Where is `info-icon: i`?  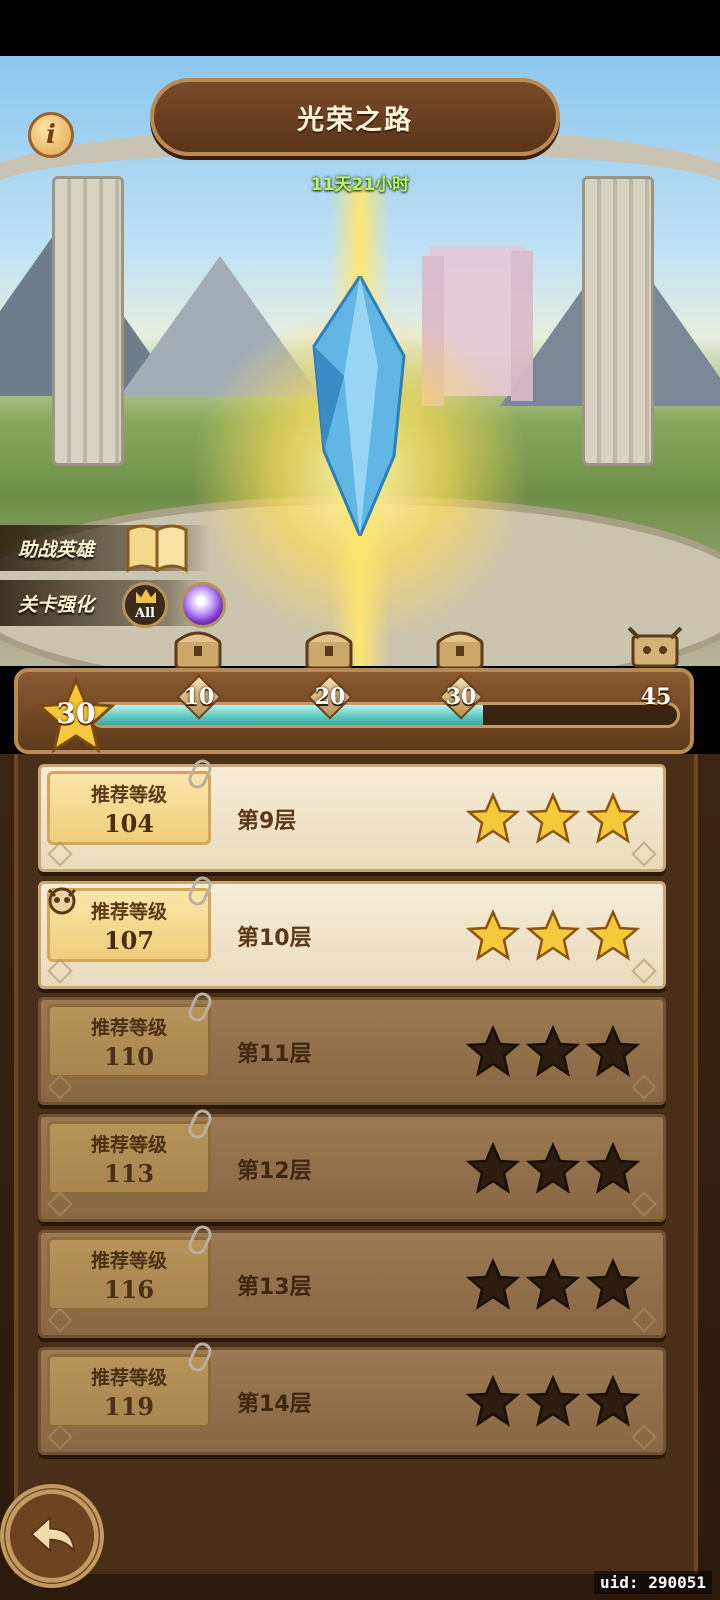
info-icon: i is located at coordinates (51, 135).